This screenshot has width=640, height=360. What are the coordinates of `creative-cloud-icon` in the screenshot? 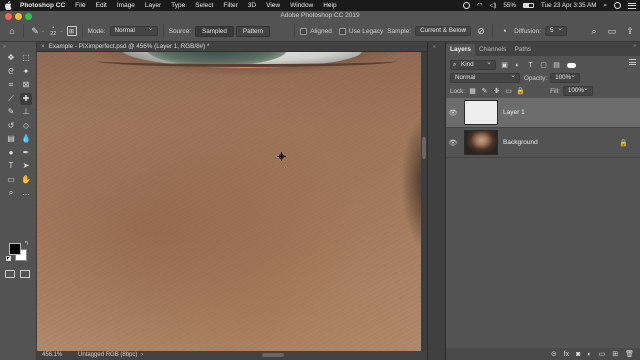 It's located at (466, 5).